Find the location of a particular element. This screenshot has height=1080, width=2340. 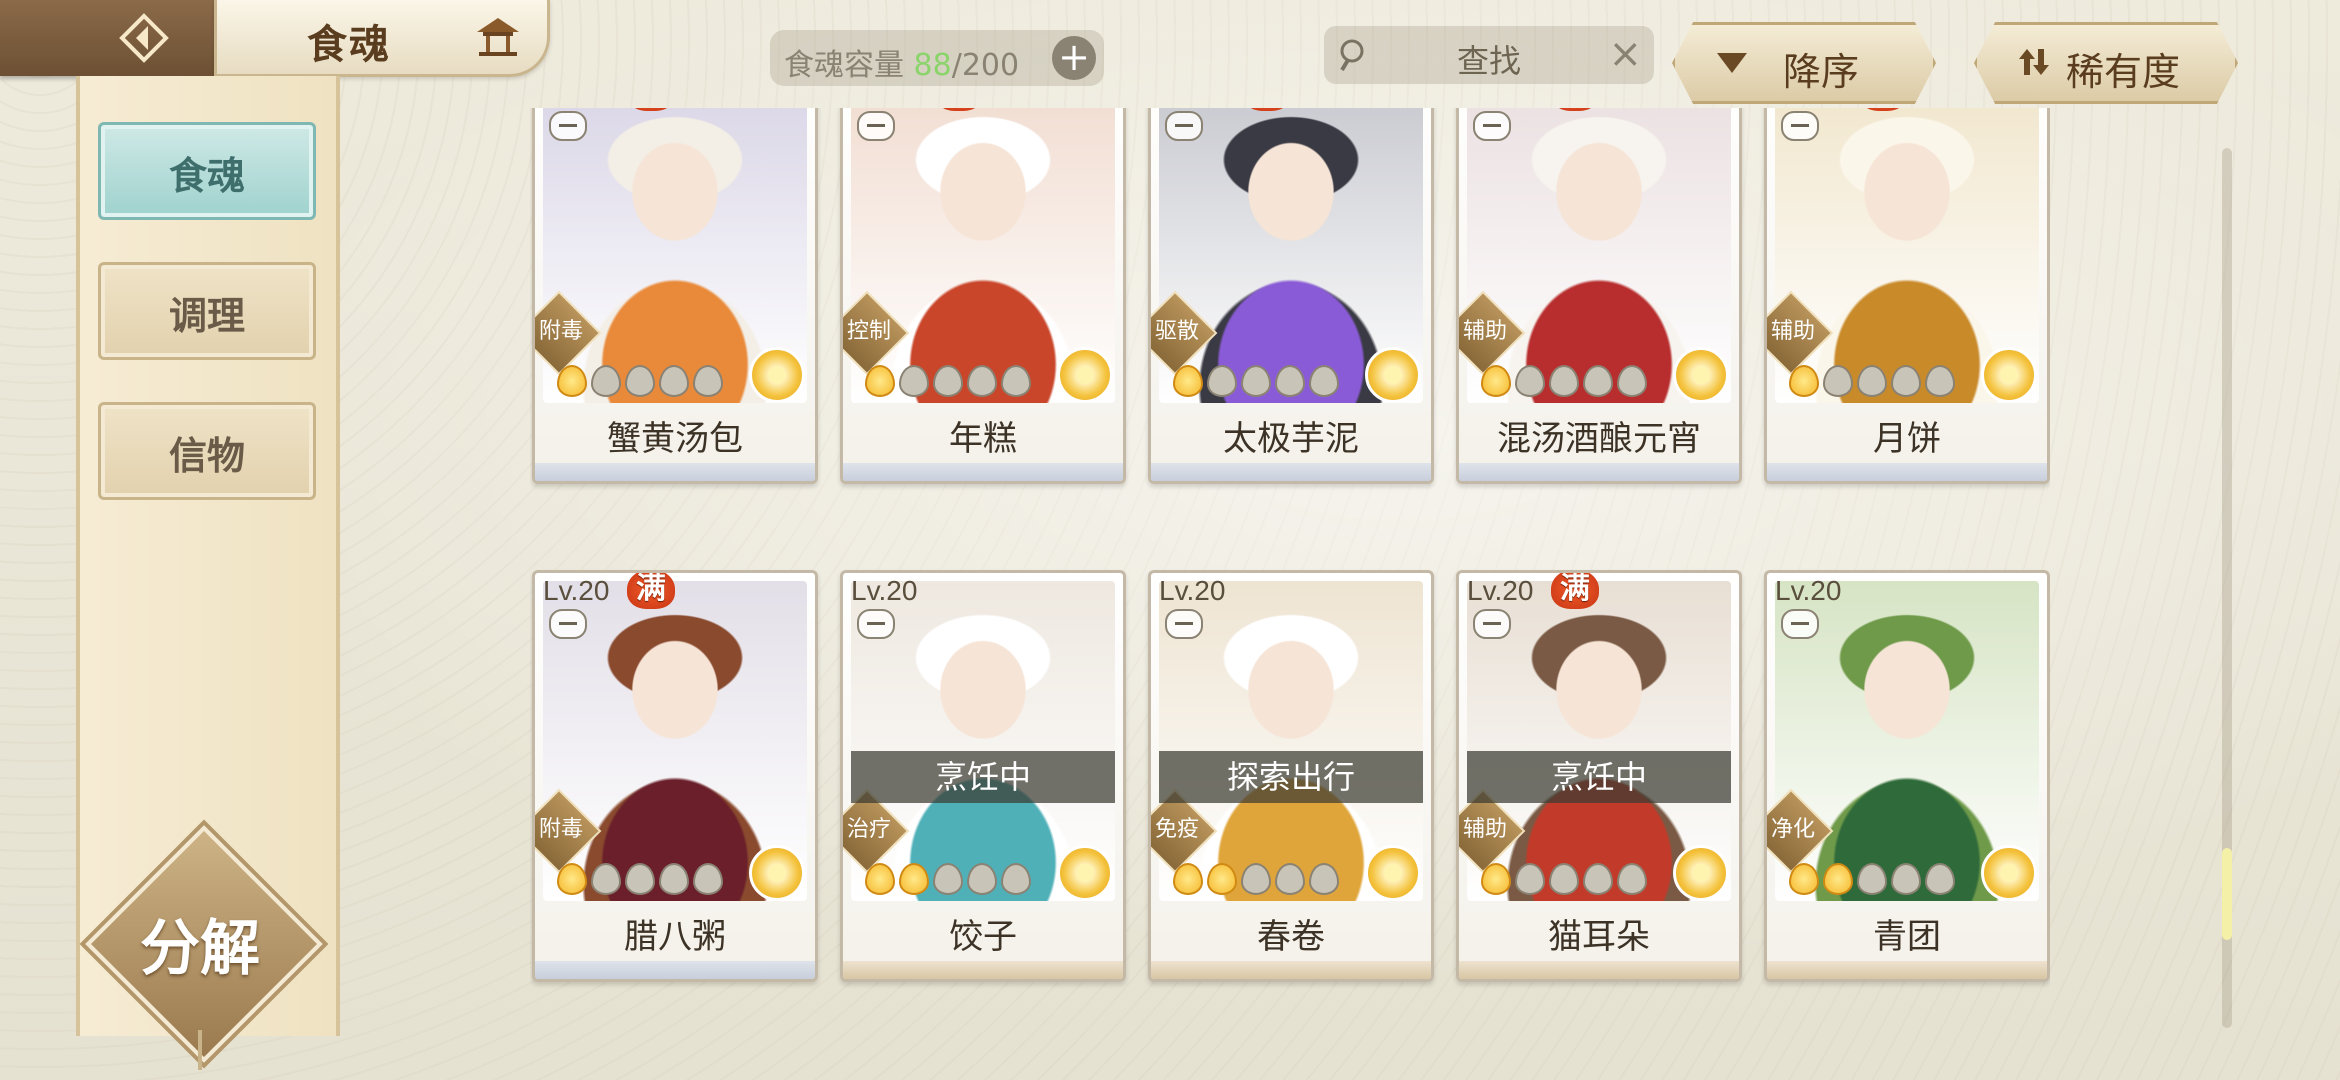

tab-conditioning: 调理 is located at coordinates (207, 311).